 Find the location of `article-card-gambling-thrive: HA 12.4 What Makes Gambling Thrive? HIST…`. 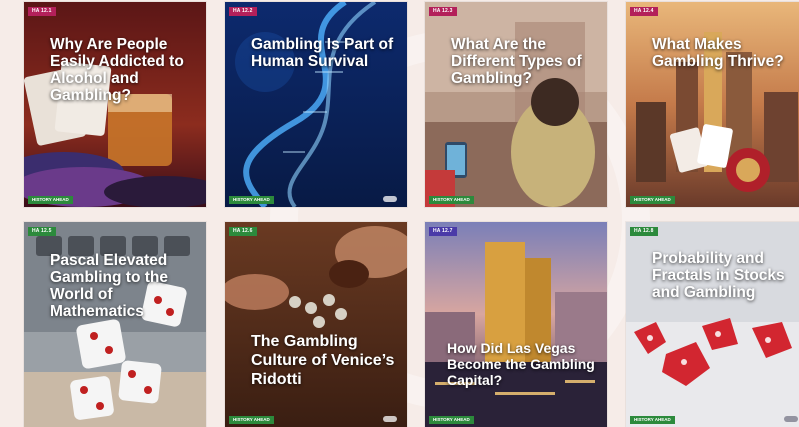

article-card-gambling-thrive: HA 12.4 What Makes Gambling Thrive? HIST… is located at coordinates (712, 104).